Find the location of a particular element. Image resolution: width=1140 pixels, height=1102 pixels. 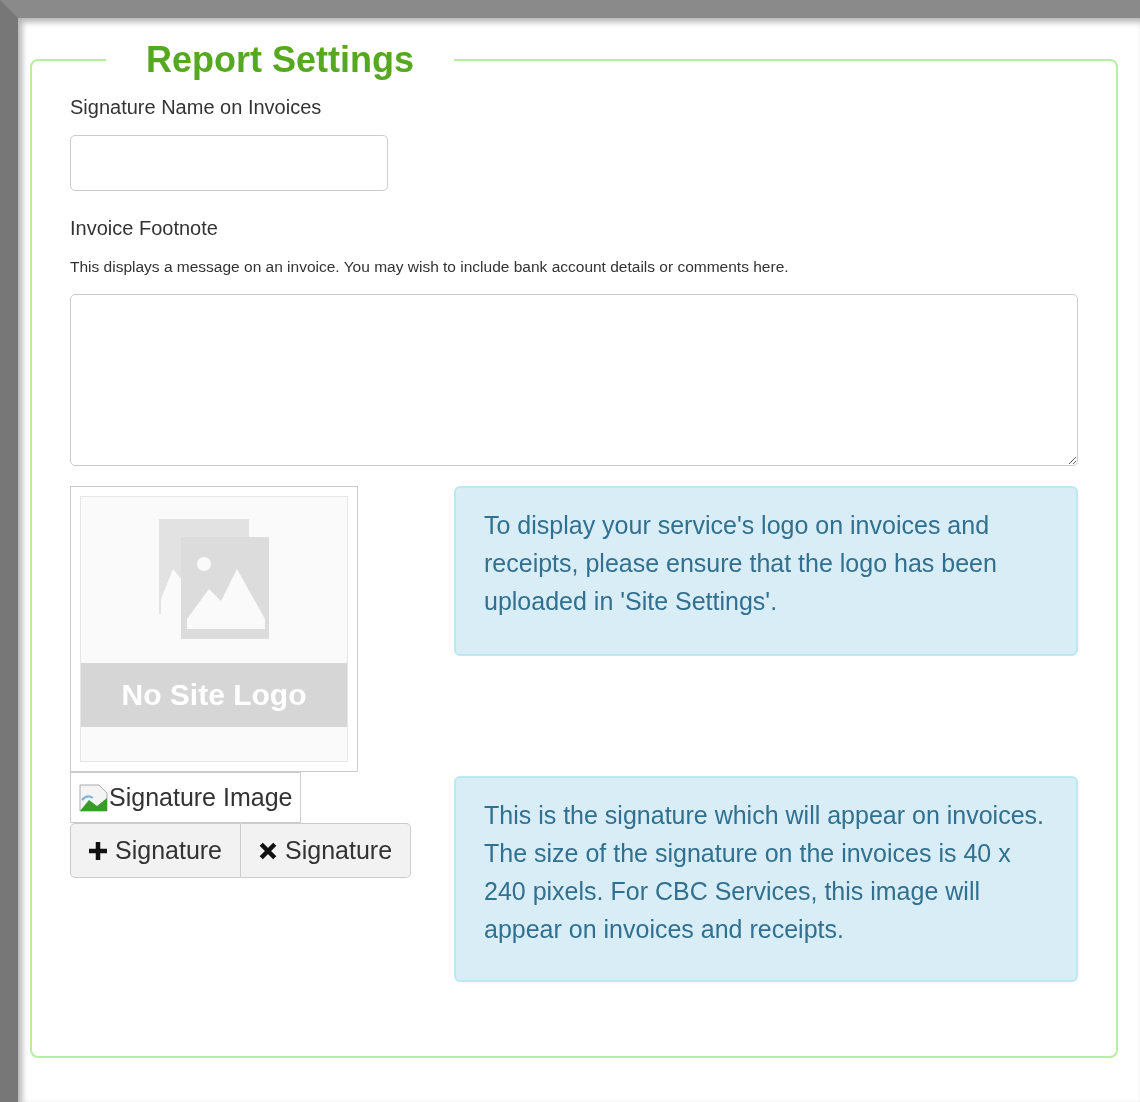

plus-icon is located at coordinates (98, 850).